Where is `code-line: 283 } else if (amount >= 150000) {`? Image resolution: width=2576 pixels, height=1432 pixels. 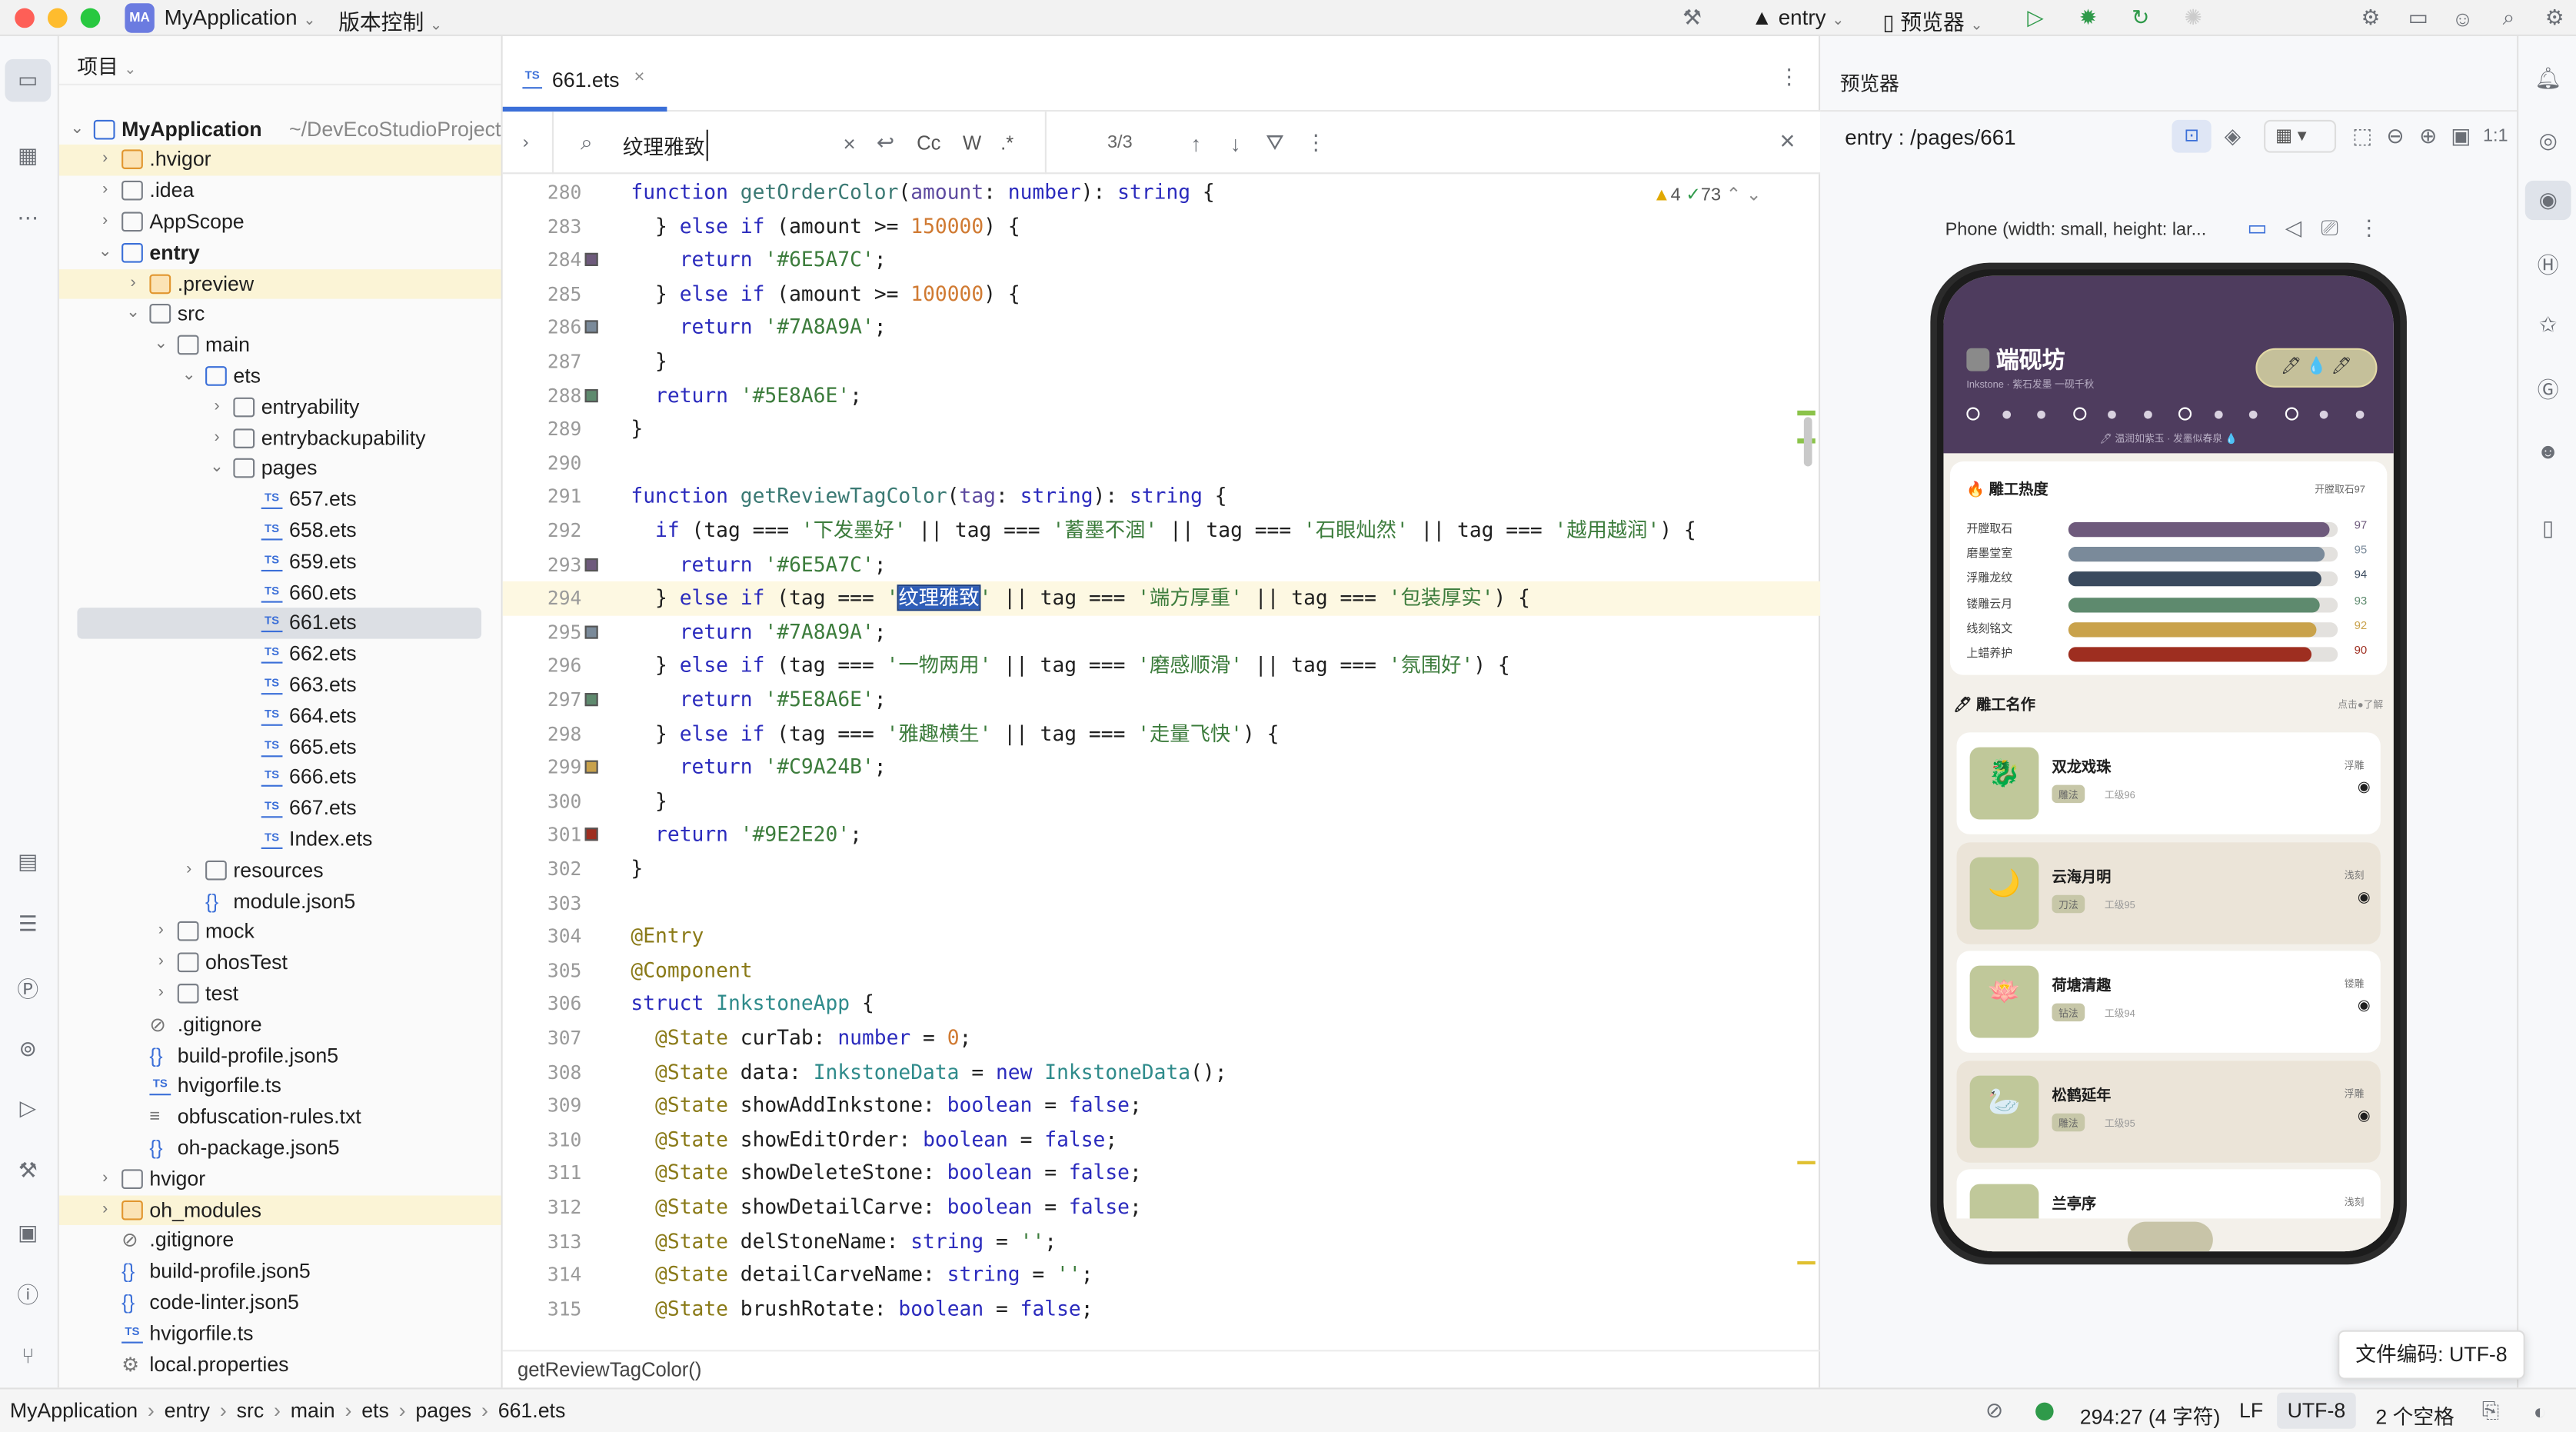 code-line: 283 } else if (amount >= 150000) { is located at coordinates (1161, 226).